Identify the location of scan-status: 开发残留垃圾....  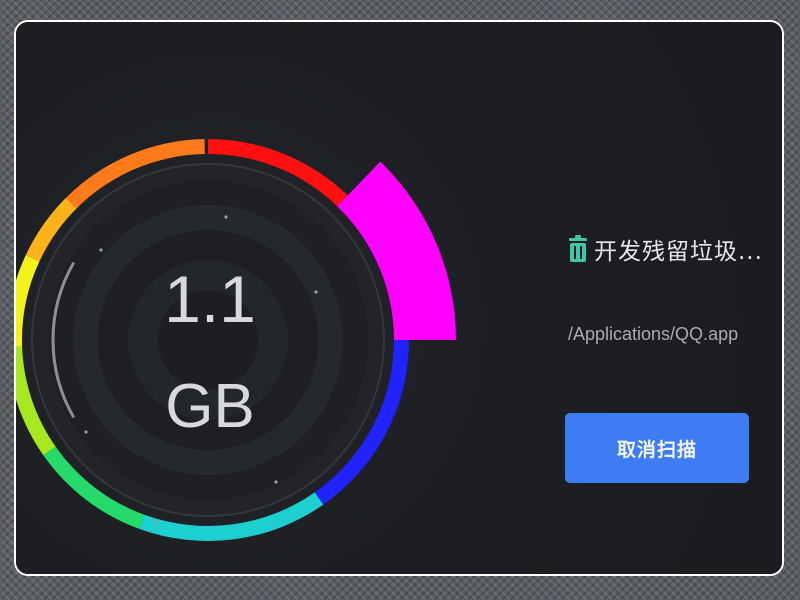
(665, 249).